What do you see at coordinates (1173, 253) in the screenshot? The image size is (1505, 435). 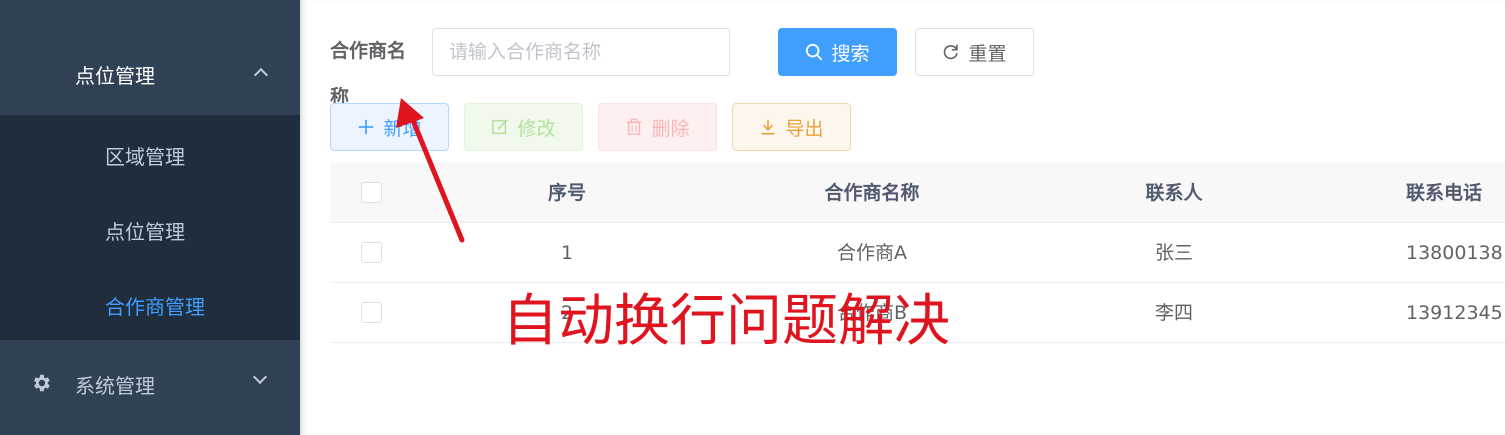 I see `cell-contact: 张三` at bounding box center [1173, 253].